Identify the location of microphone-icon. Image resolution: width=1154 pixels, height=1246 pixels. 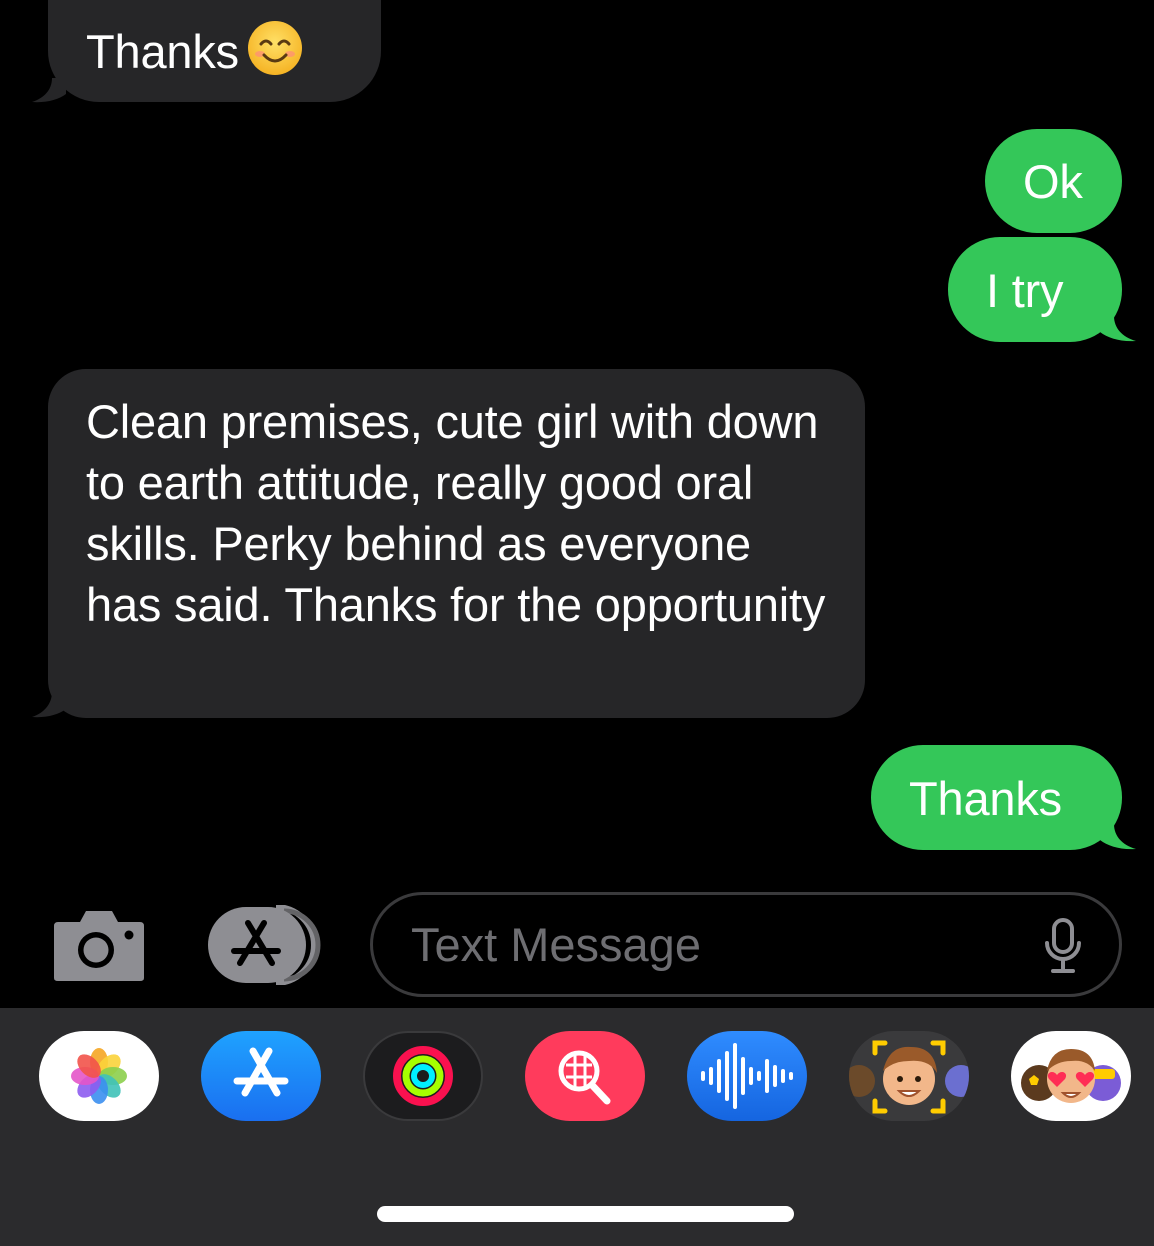
(1063, 945).